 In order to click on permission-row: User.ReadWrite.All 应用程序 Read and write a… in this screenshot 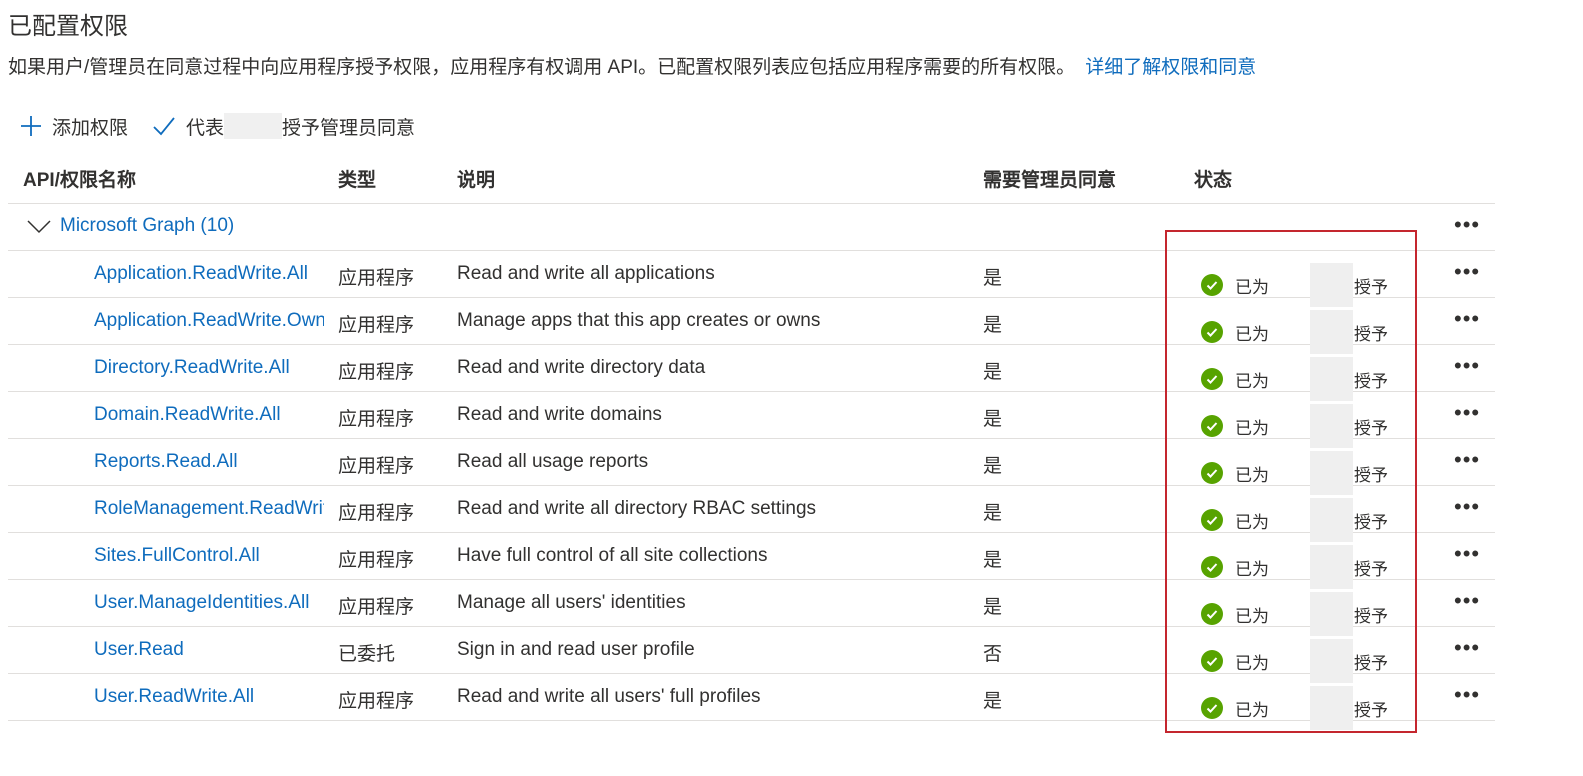, I will do `click(751, 702)`.